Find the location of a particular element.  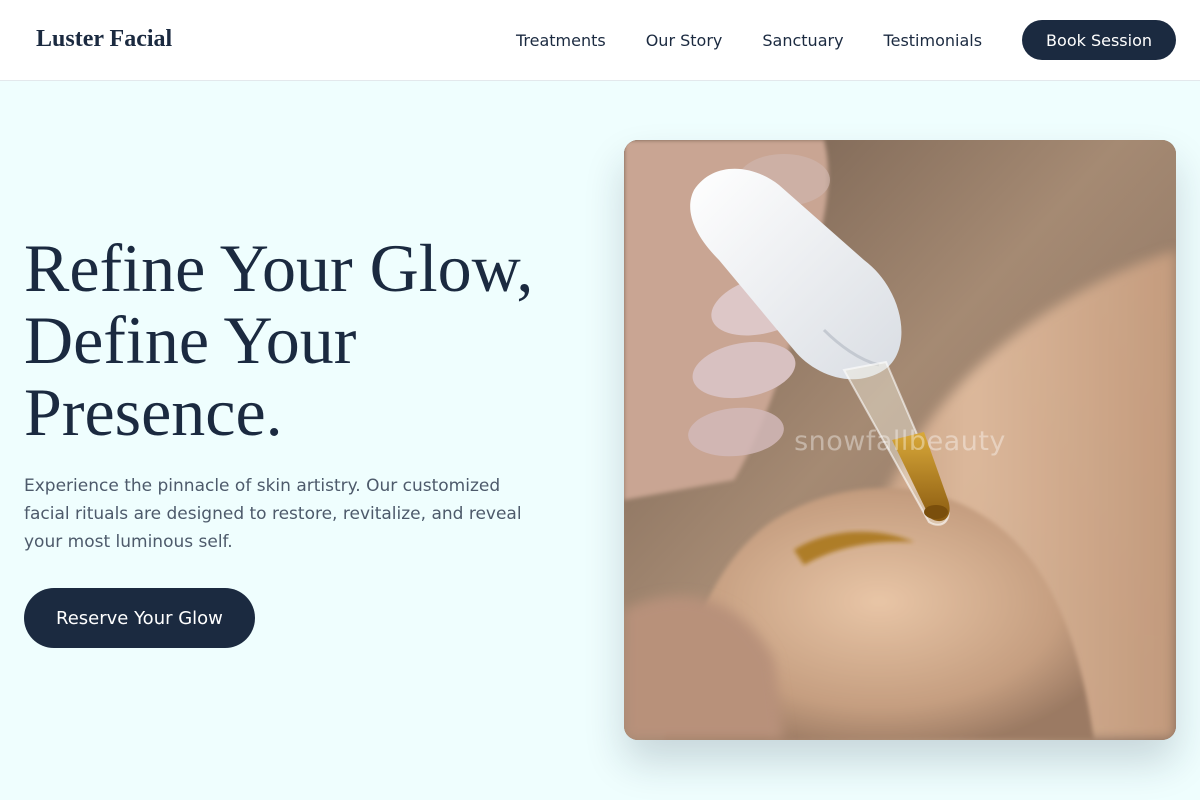

hero-title-line-3: Presence. is located at coordinates (153, 412).